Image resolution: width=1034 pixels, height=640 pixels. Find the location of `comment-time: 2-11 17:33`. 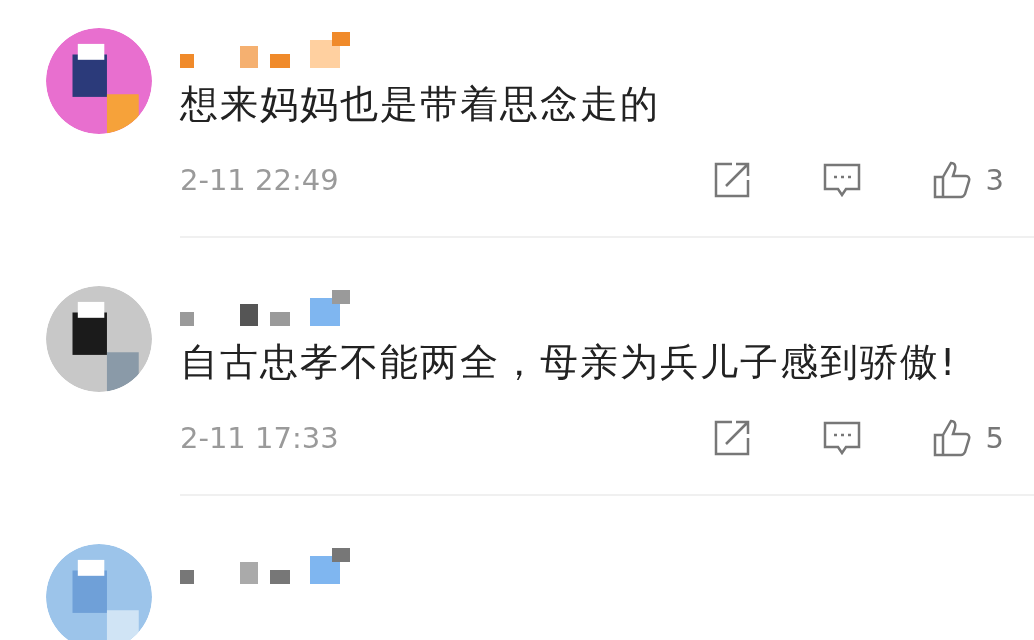

comment-time: 2-11 17:33 is located at coordinates (260, 438).